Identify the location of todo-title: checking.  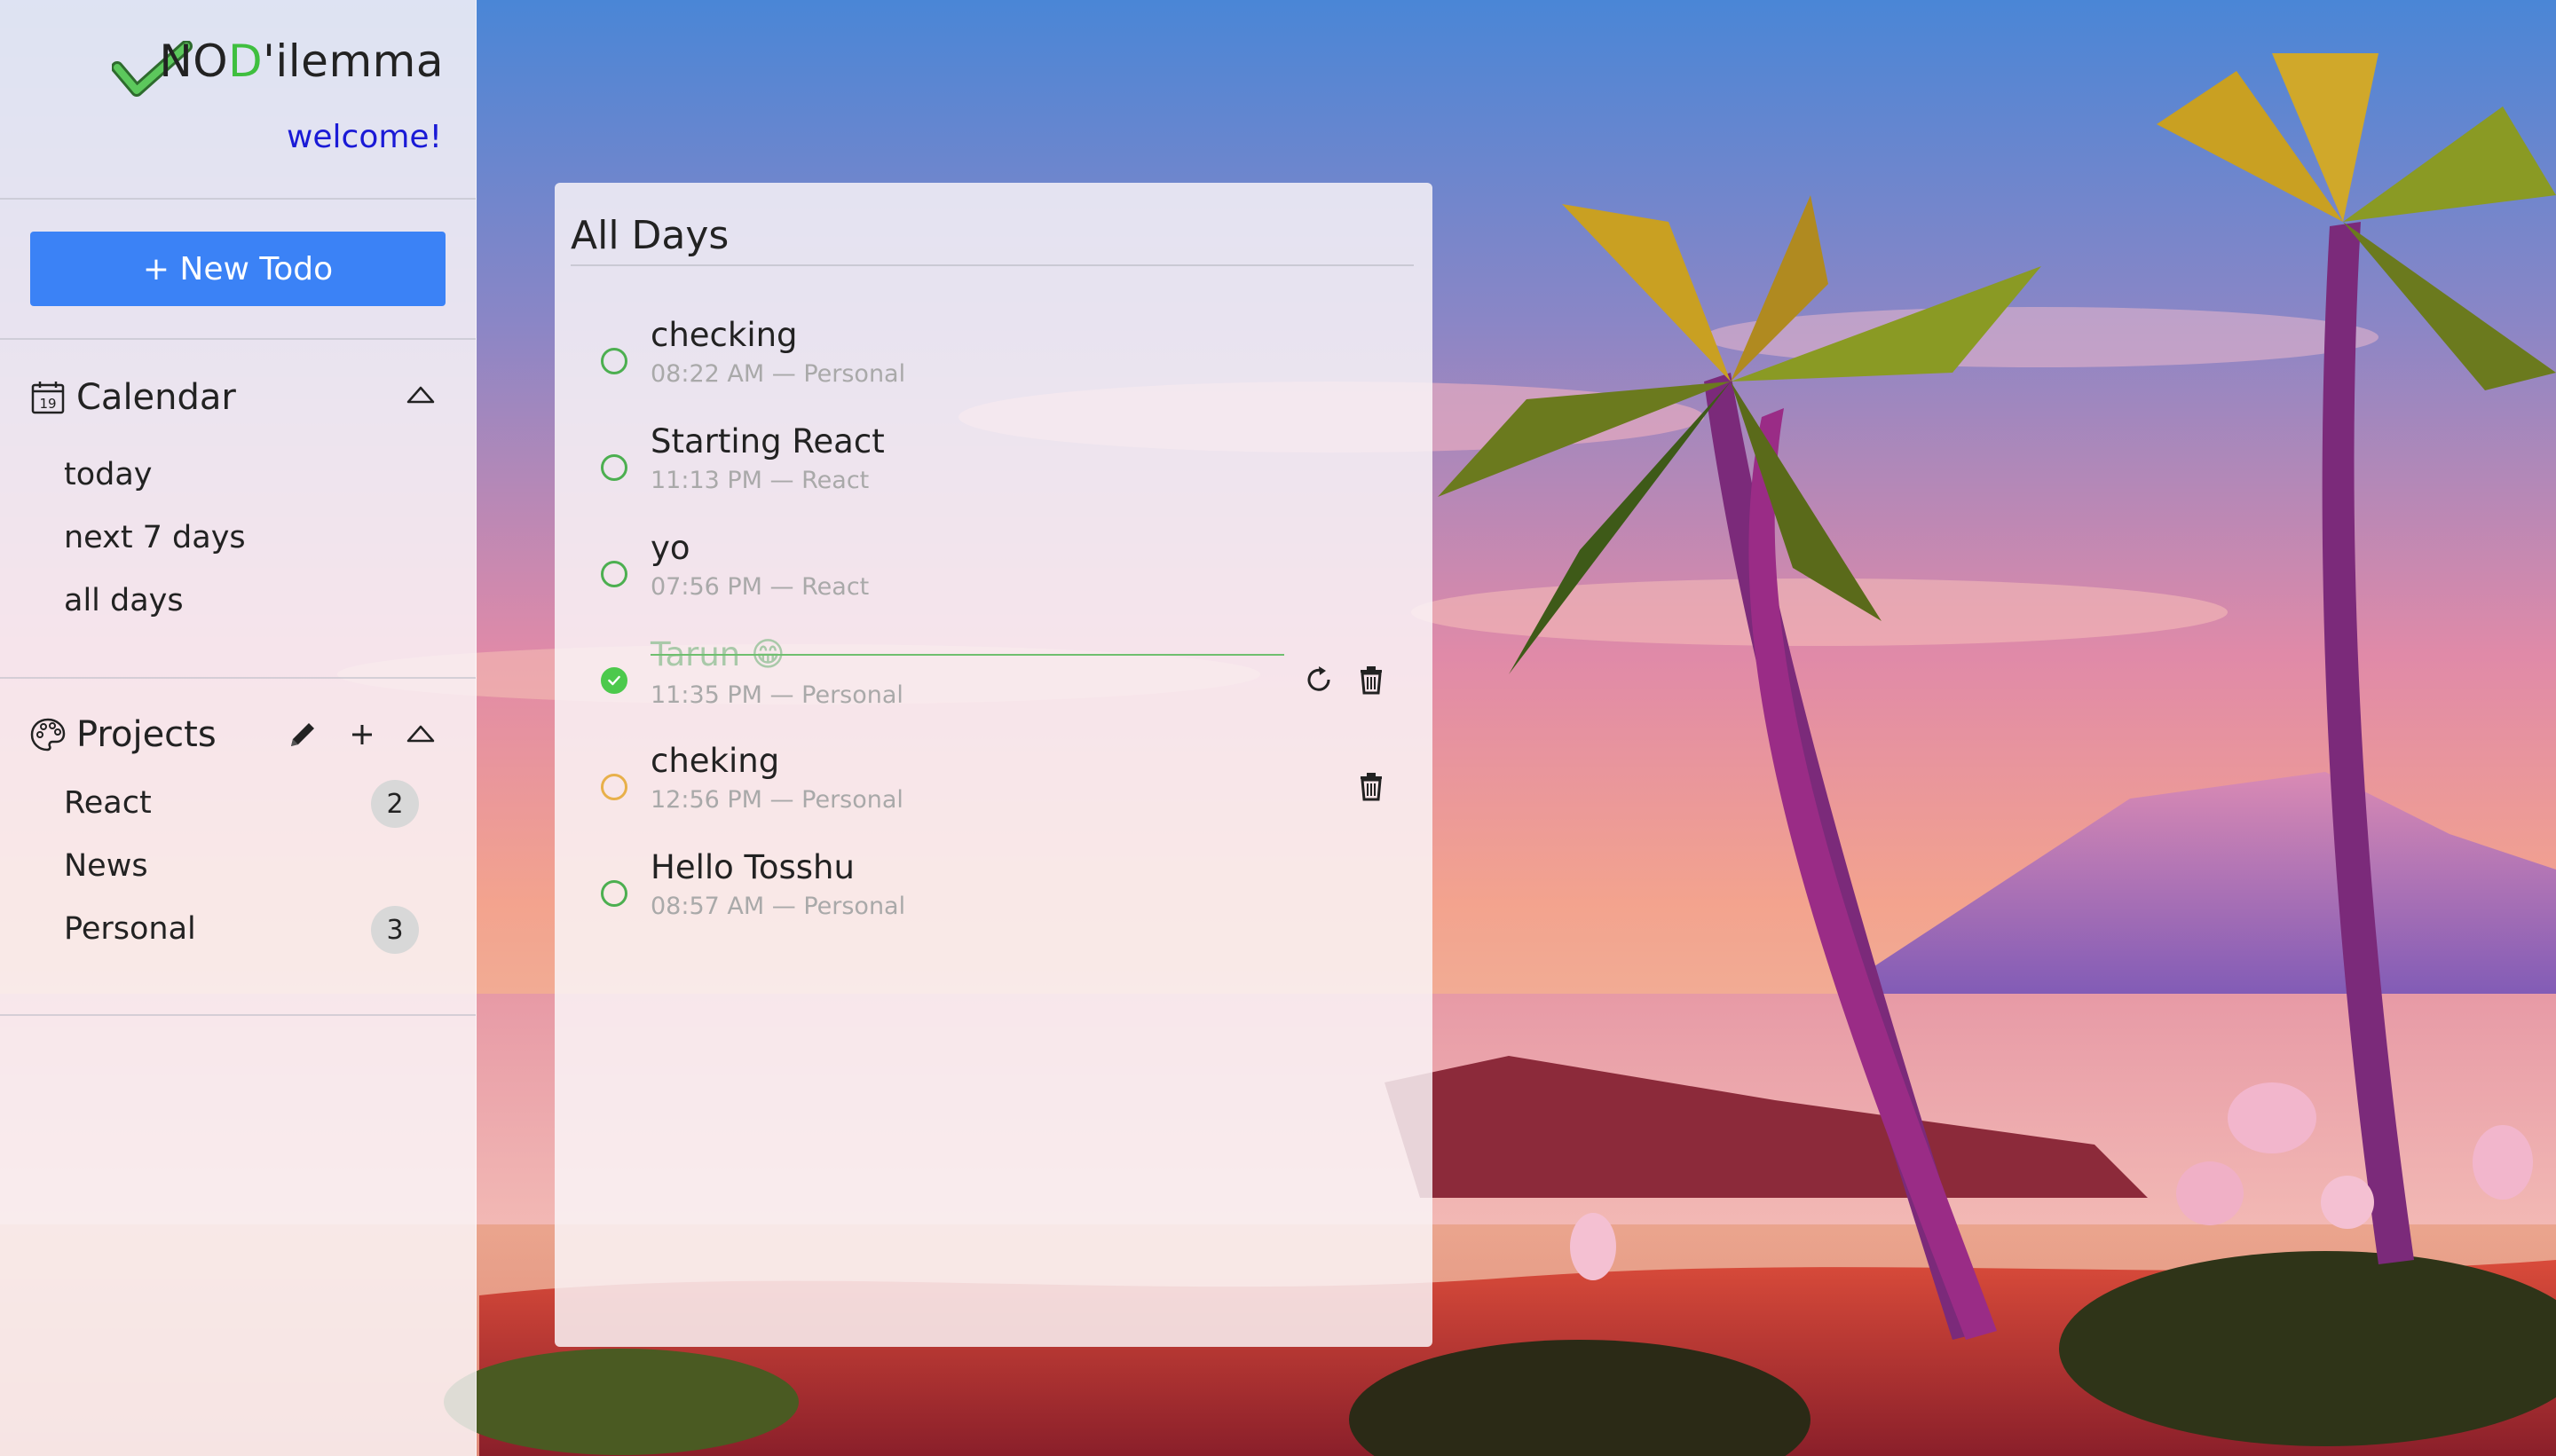
(724, 335).